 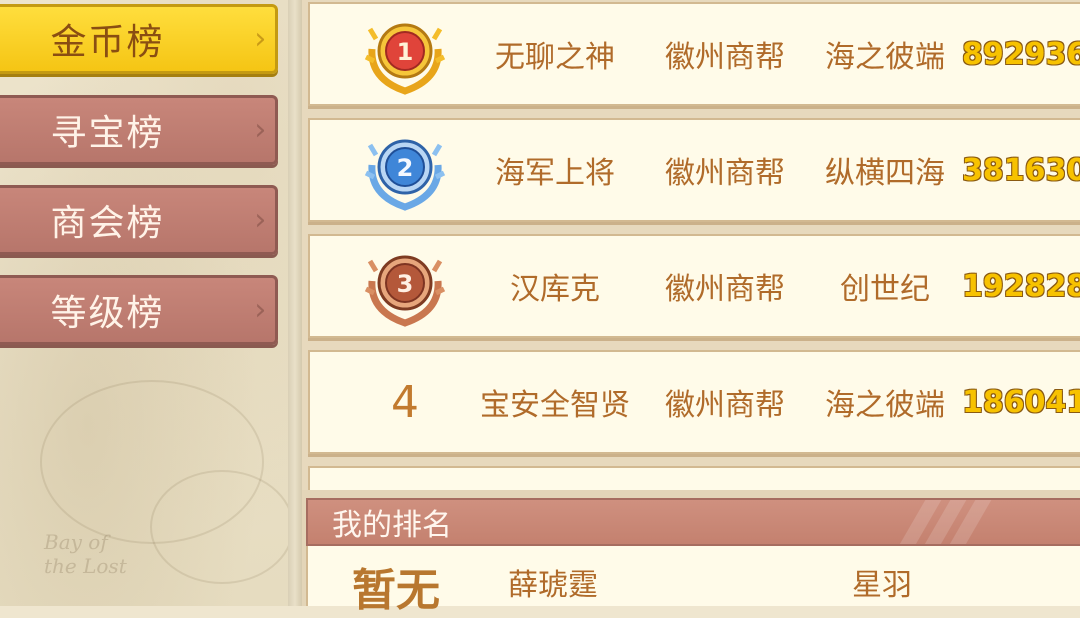 I want to click on tab-level-ranking: 等级榜 ›, so click(x=139, y=310).